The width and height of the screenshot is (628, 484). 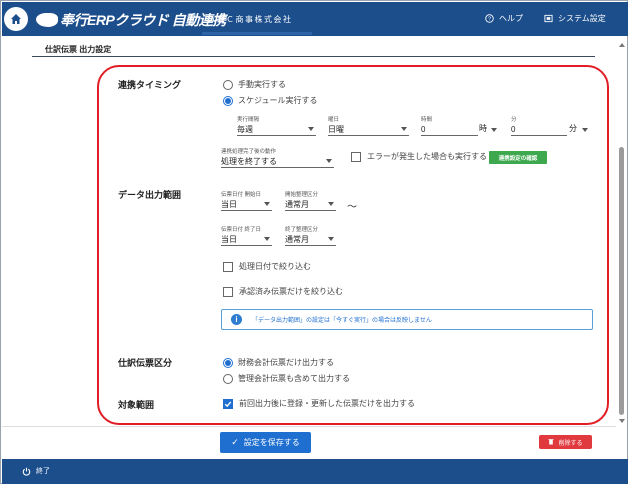 What do you see at coordinates (586, 125) in the screenshot?
I see `minute-dropdown` at bounding box center [586, 125].